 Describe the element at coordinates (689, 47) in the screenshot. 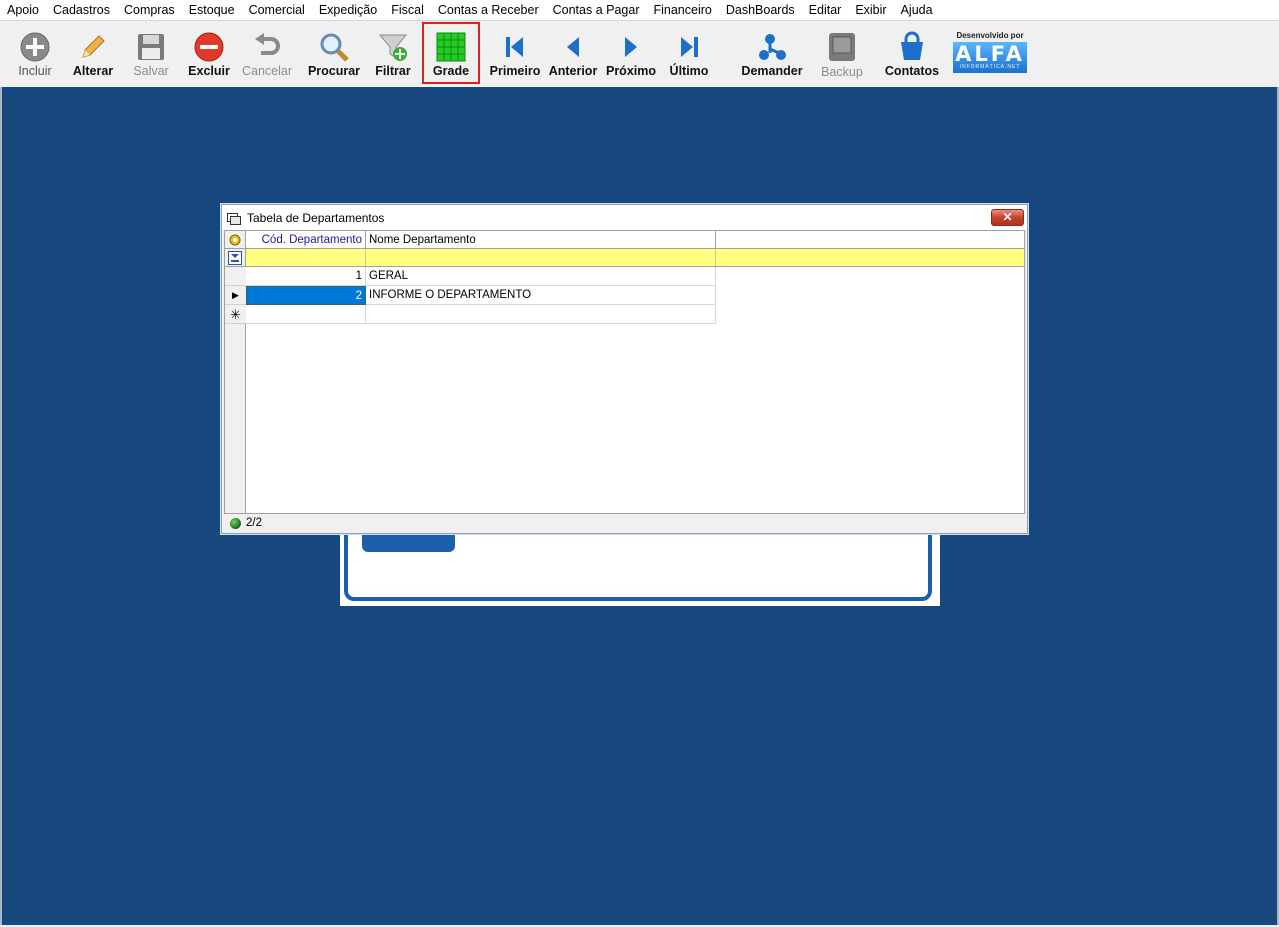

I see `last-record-icon` at that location.